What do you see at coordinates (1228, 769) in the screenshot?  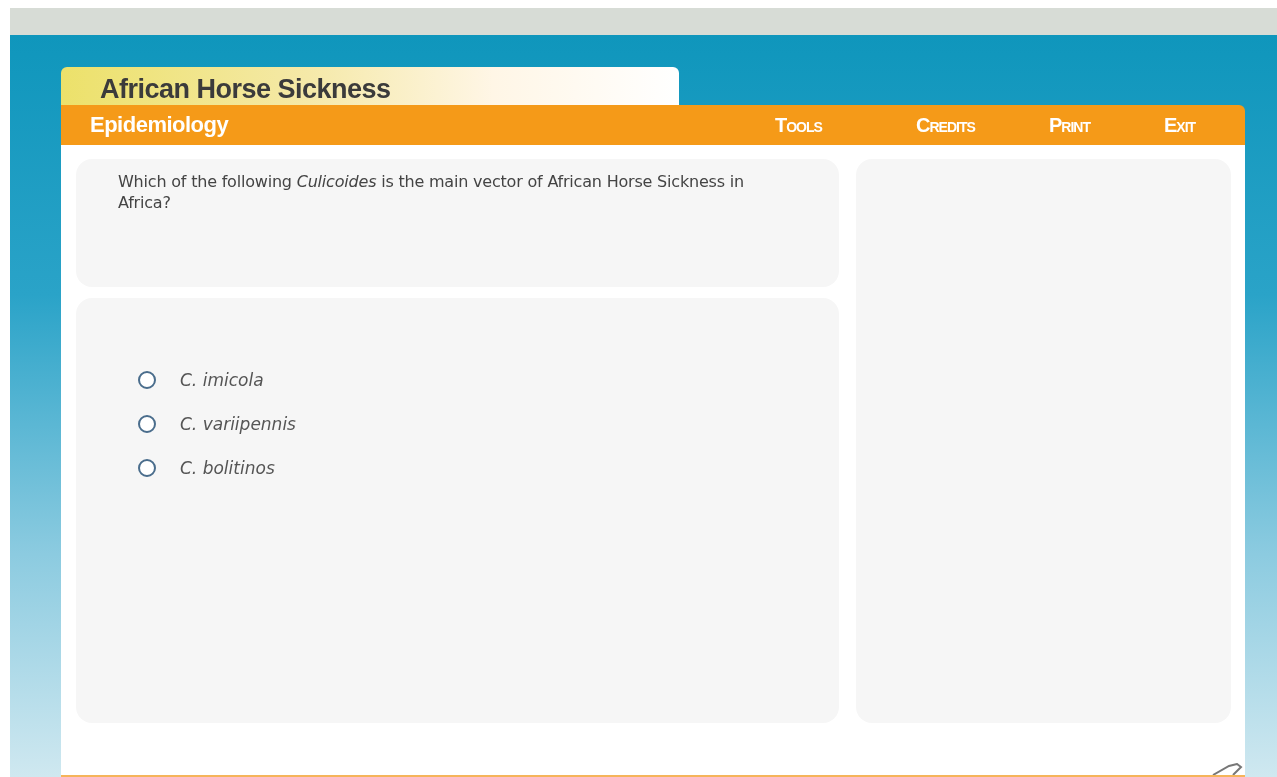 I see `pencil-icon` at bounding box center [1228, 769].